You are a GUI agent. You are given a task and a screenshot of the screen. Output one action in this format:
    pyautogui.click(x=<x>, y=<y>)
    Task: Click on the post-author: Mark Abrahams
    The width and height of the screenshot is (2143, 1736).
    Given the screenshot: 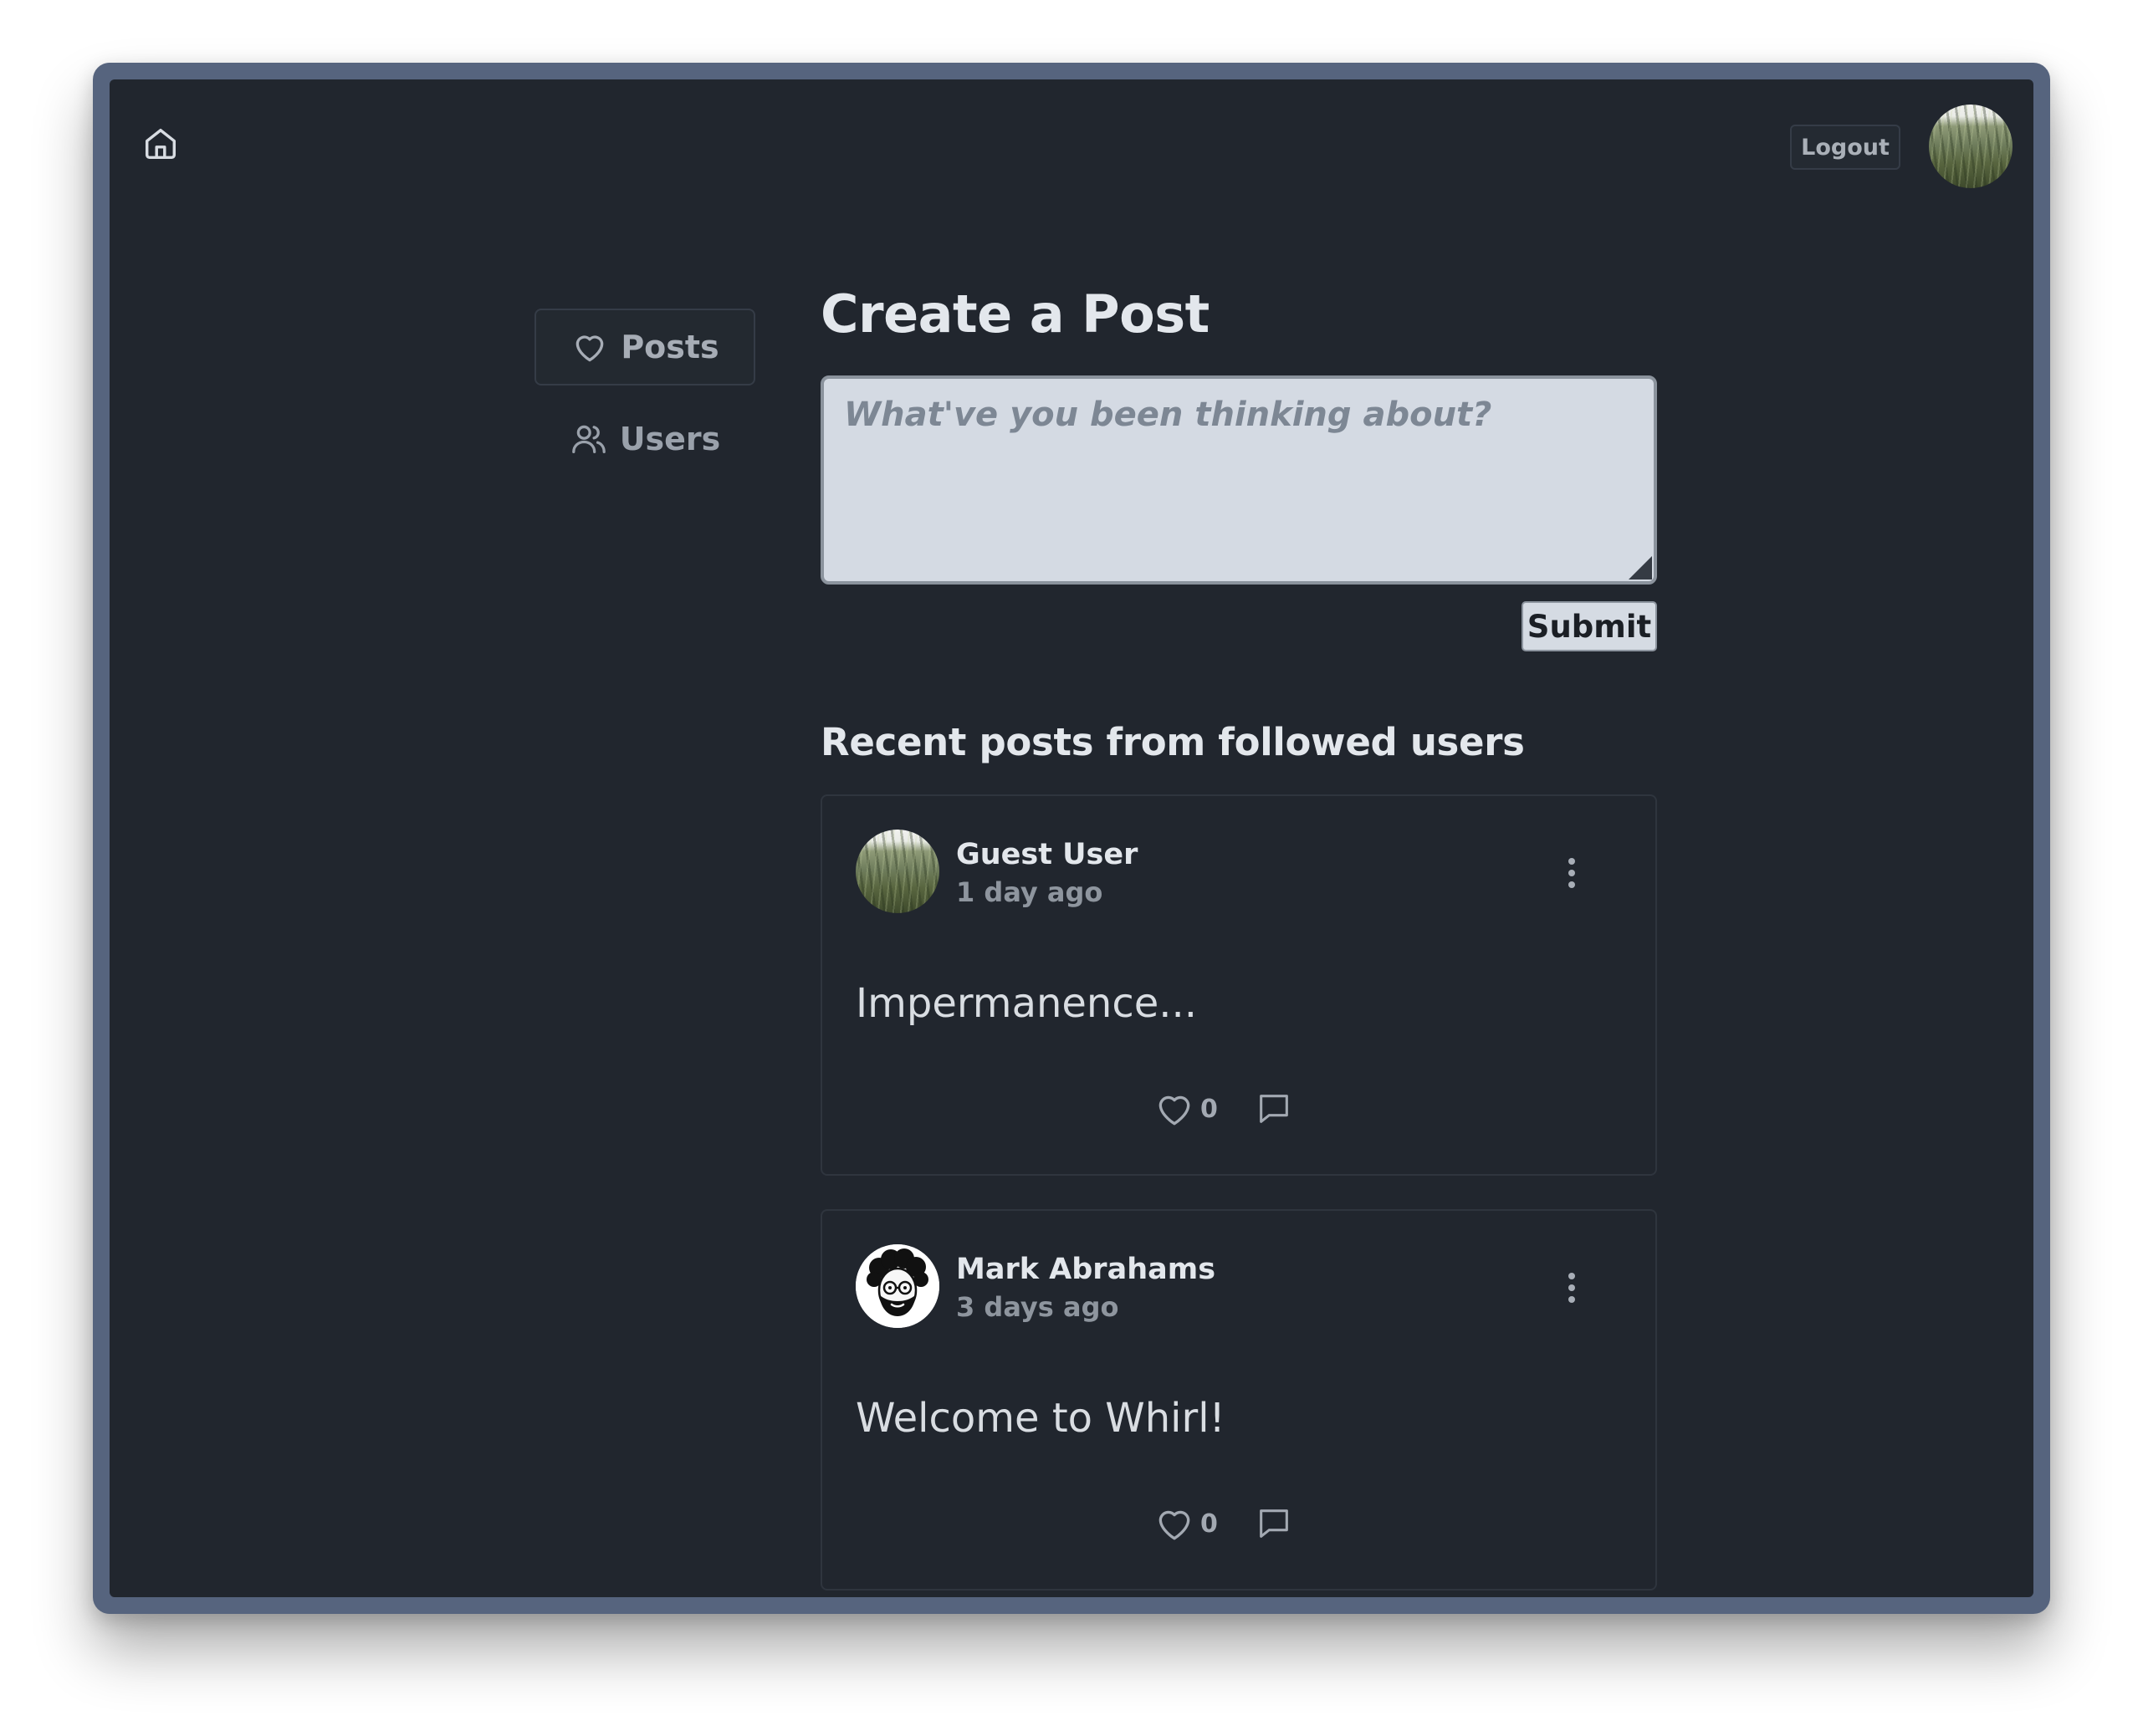 What is the action you would take?
    pyautogui.click(x=1085, y=1269)
    